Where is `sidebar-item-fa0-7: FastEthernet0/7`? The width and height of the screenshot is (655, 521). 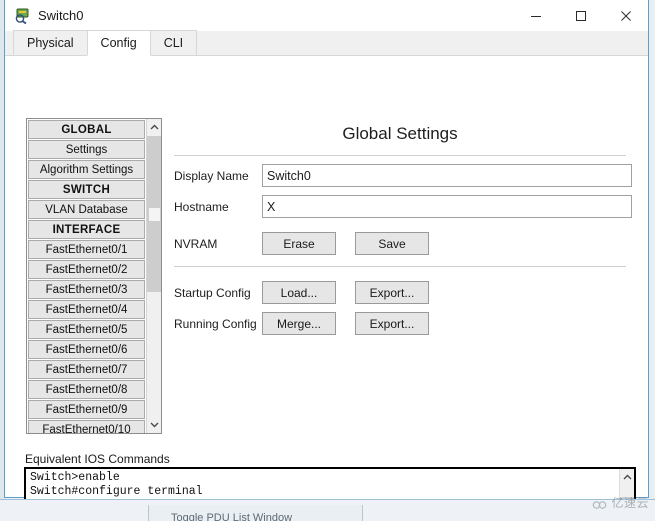 sidebar-item-fa0-7: FastEthernet0/7 is located at coordinates (86, 369).